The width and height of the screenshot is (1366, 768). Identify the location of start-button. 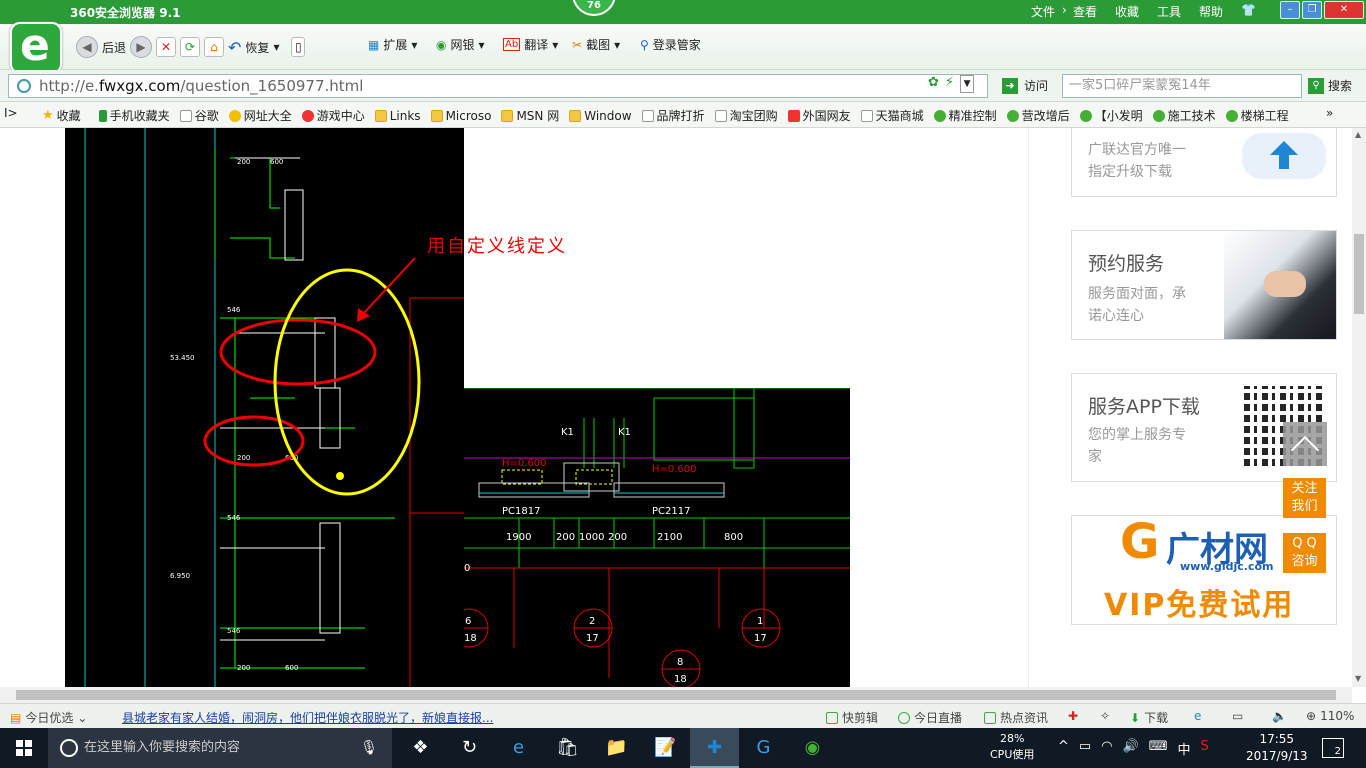
(24, 748).